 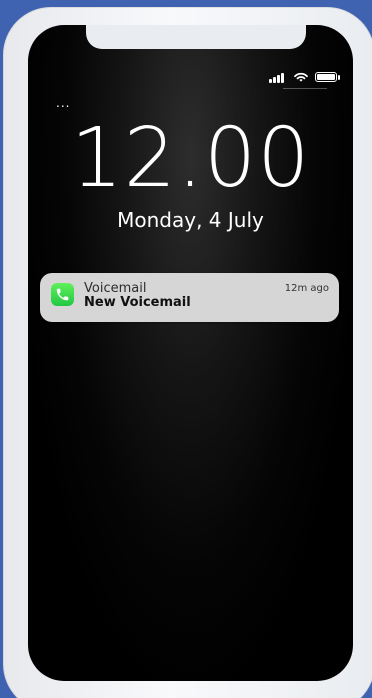 What do you see at coordinates (301, 77) in the screenshot?
I see `wifi-icon` at bounding box center [301, 77].